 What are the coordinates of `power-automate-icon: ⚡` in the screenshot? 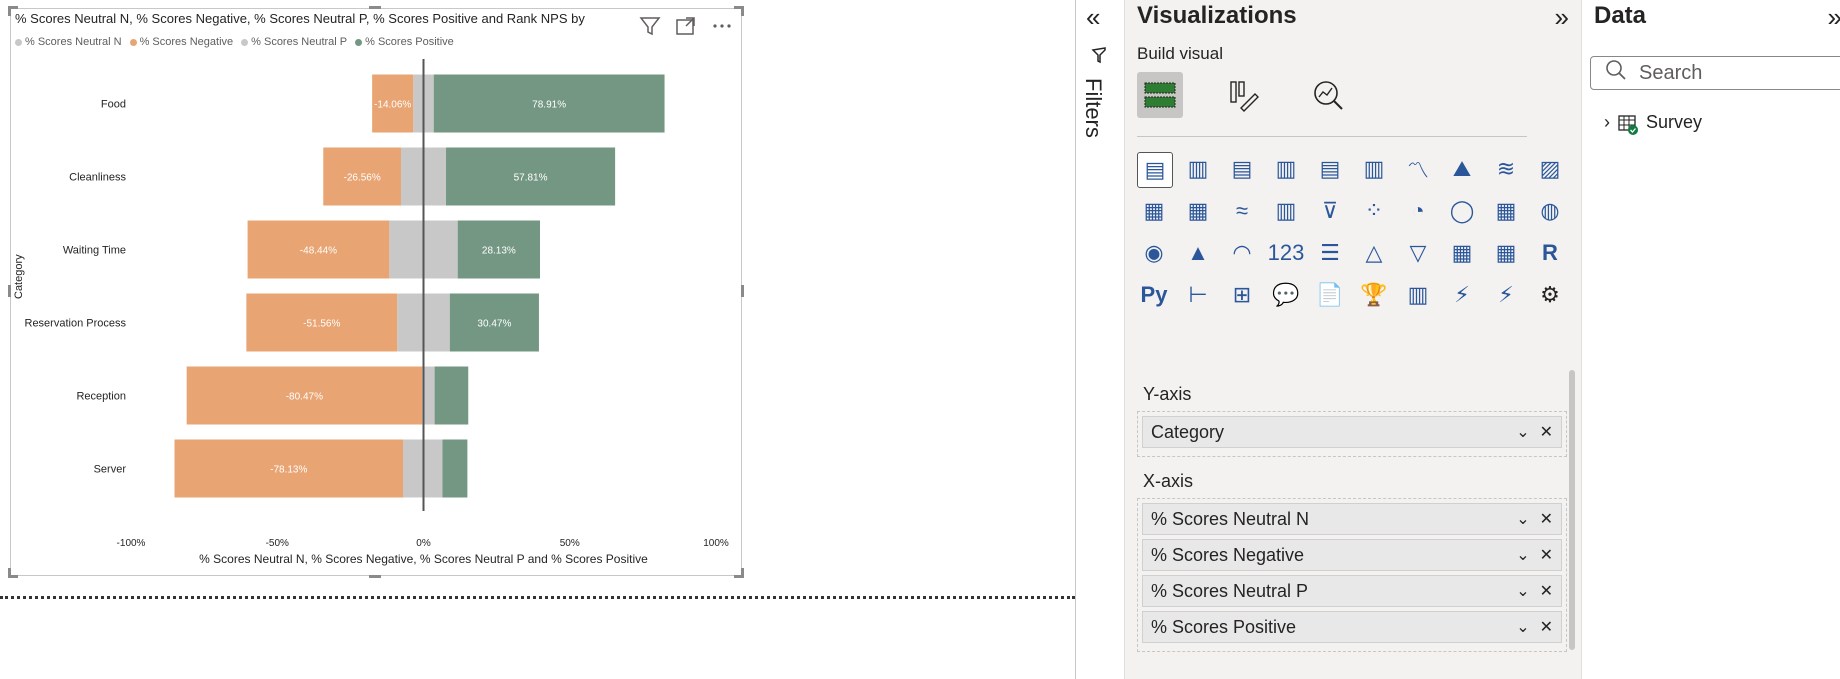 It's located at (1506, 295).